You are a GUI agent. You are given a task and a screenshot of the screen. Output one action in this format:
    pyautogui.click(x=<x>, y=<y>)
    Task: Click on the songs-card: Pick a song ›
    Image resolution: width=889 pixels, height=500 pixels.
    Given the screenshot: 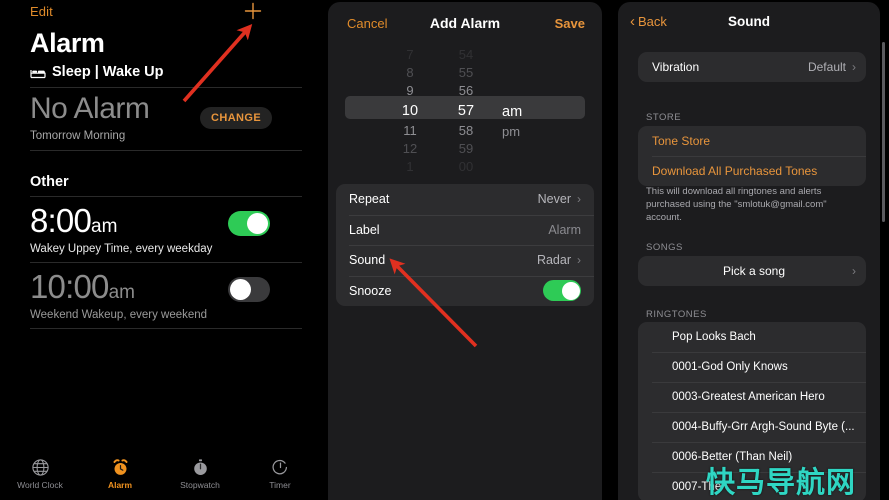 What is the action you would take?
    pyautogui.click(x=752, y=271)
    